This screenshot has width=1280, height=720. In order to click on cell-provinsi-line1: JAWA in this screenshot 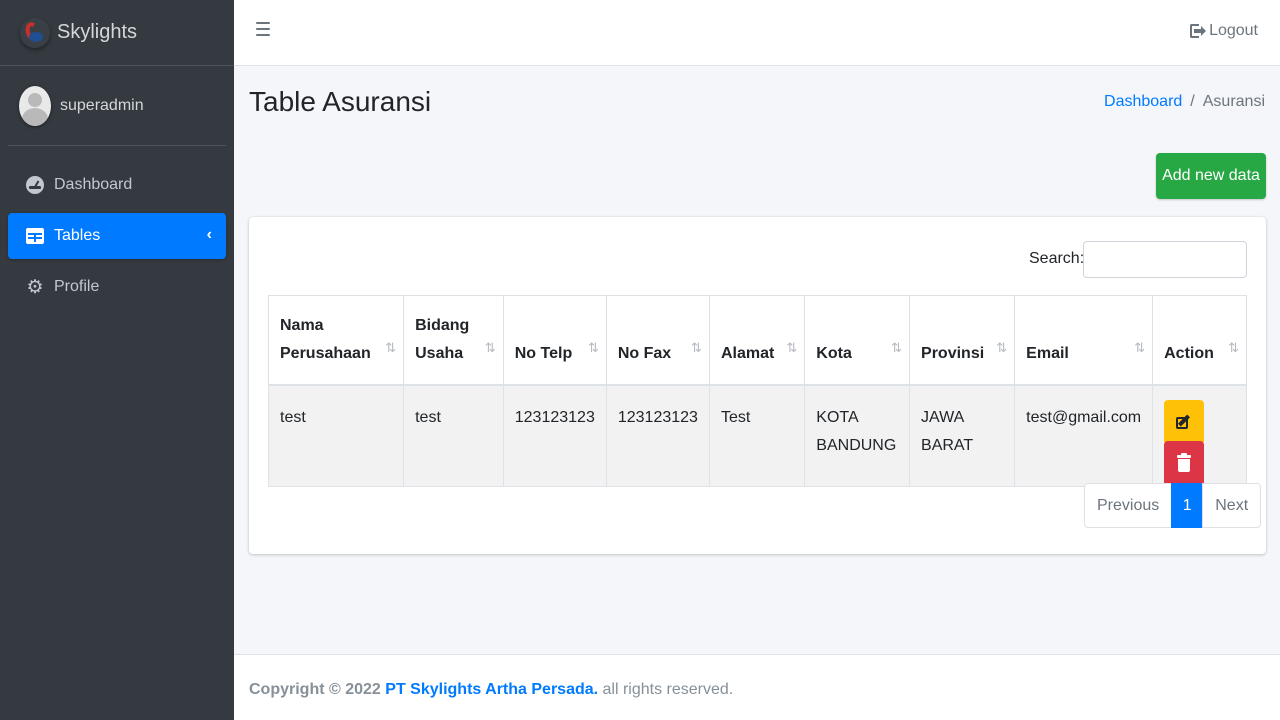, I will do `click(943, 417)`.